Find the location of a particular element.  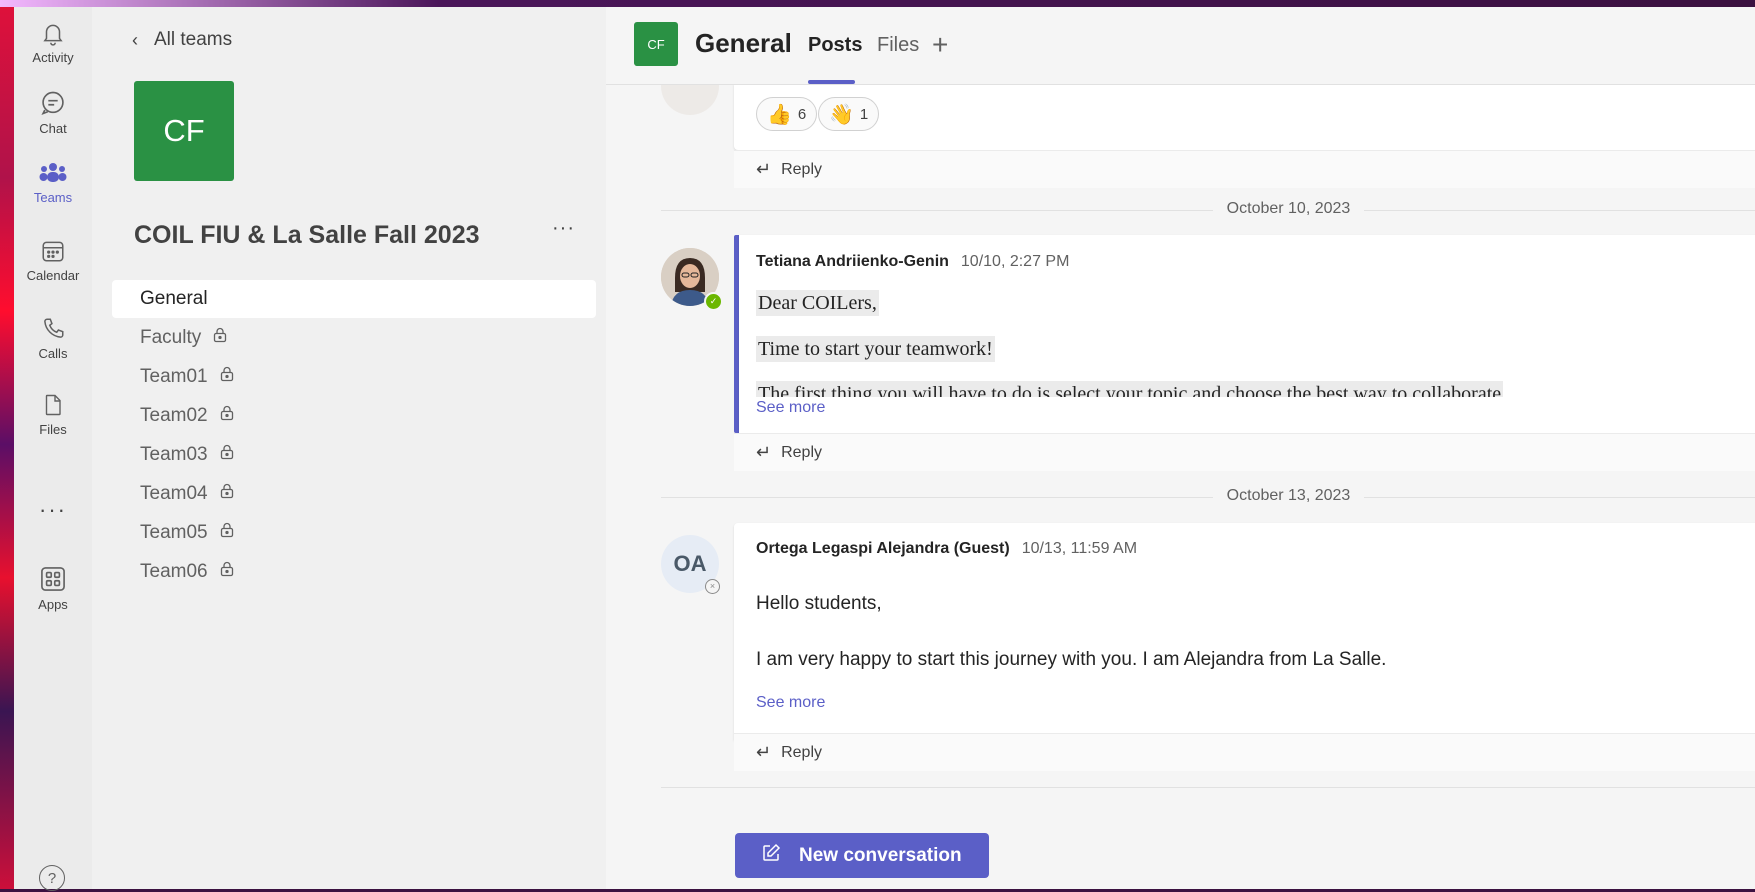

channel-general: General is located at coordinates (354, 299).